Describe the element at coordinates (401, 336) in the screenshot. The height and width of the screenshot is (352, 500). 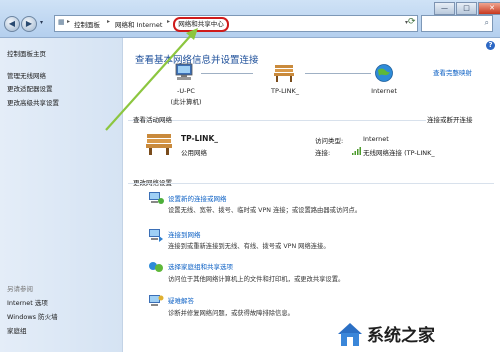
I see `watermark-text: 系统之家` at that location.